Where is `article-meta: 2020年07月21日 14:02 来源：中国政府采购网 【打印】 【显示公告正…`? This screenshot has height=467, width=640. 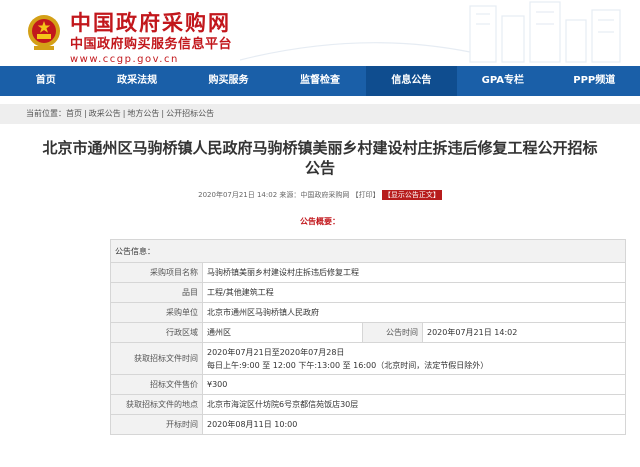 article-meta: 2020年07月21日 14:02 来源：中国政府采购网 【打印】 【显示公告正… is located at coordinates (320, 195).